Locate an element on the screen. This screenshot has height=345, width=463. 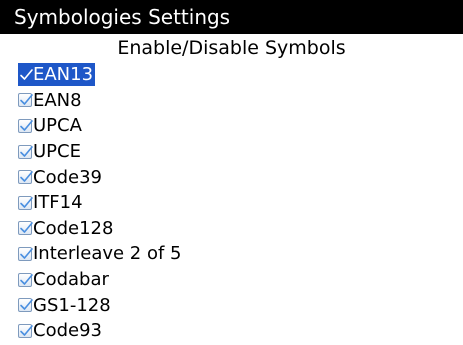
symbol-label: Code128 is located at coordinates (73, 228).